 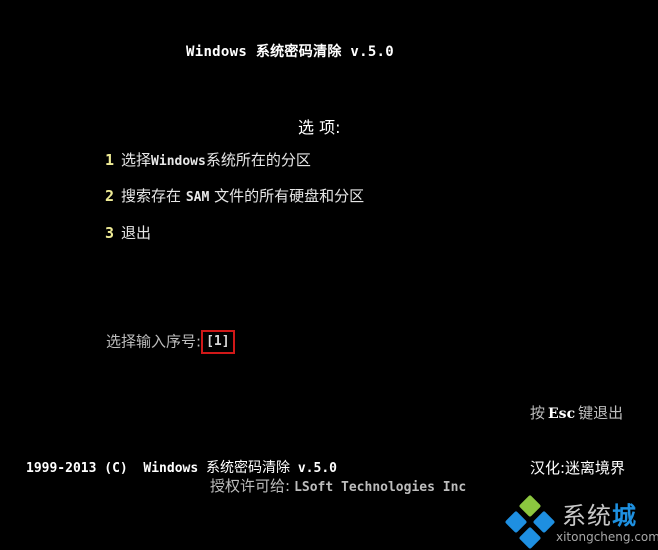 What do you see at coordinates (153, 196) in the screenshot?
I see `option-label-pre: 搜索存在` at bounding box center [153, 196].